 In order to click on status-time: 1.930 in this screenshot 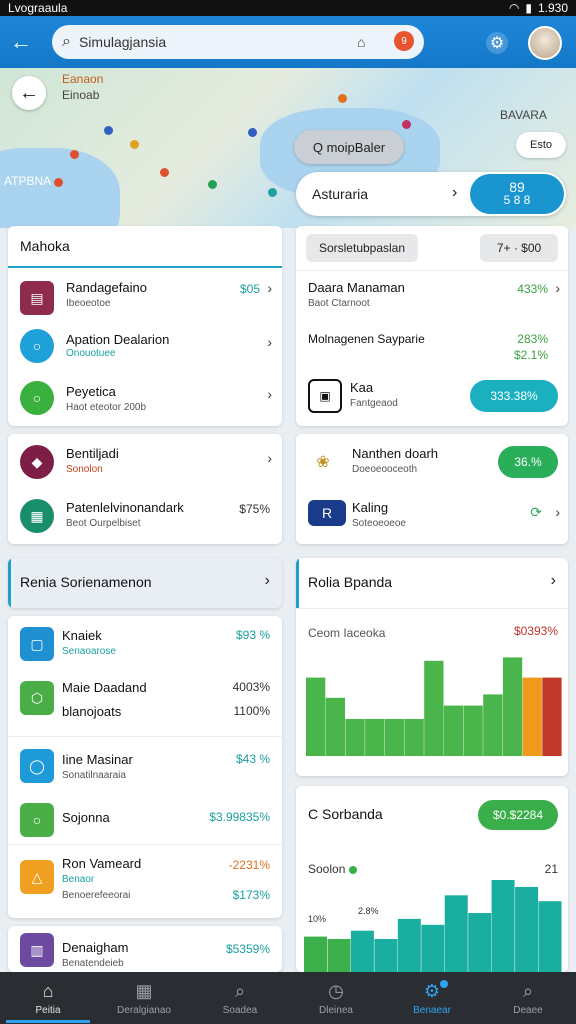, I will do `click(552, 8)`.